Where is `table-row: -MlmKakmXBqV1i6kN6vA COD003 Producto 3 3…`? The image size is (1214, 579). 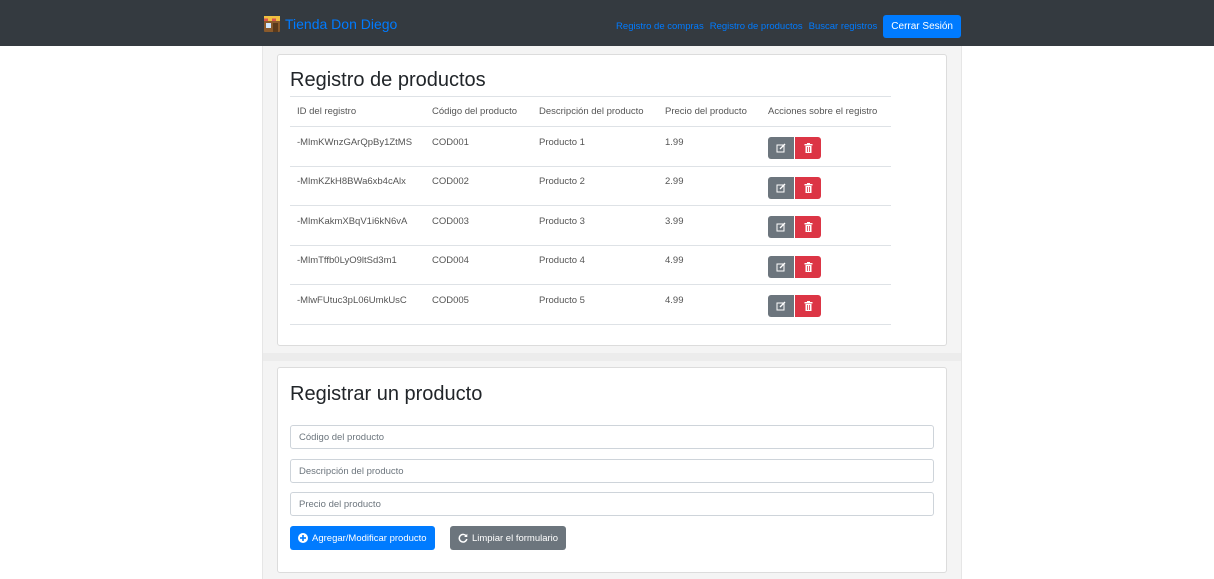 table-row: -MlmKakmXBqV1i6kN6vA COD003 Producto 3 3… is located at coordinates (590, 226).